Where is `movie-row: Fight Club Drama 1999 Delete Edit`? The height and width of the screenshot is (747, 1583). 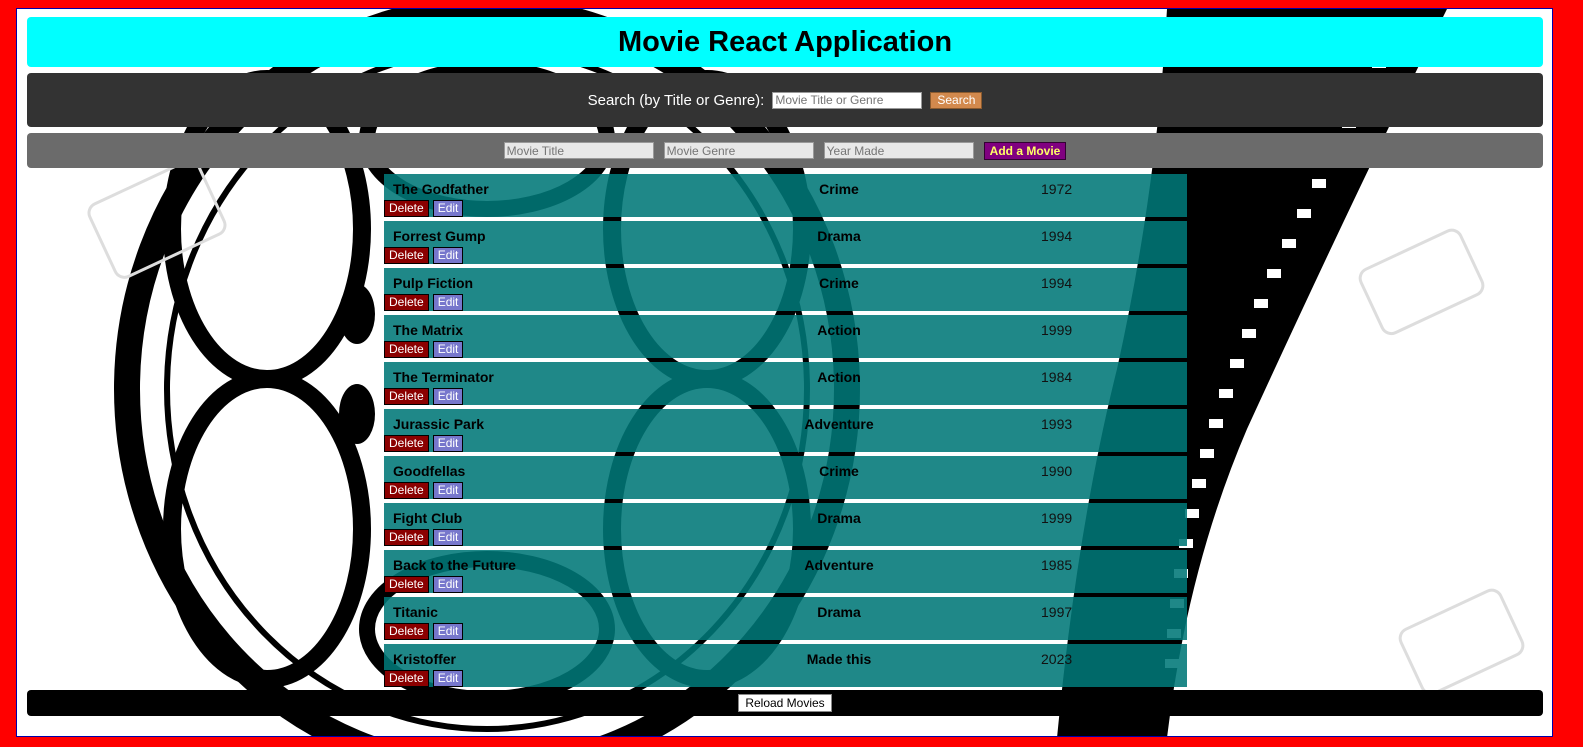 movie-row: Fight Club Drama 1999 Delete Edit is located at coordinates (785, 524).